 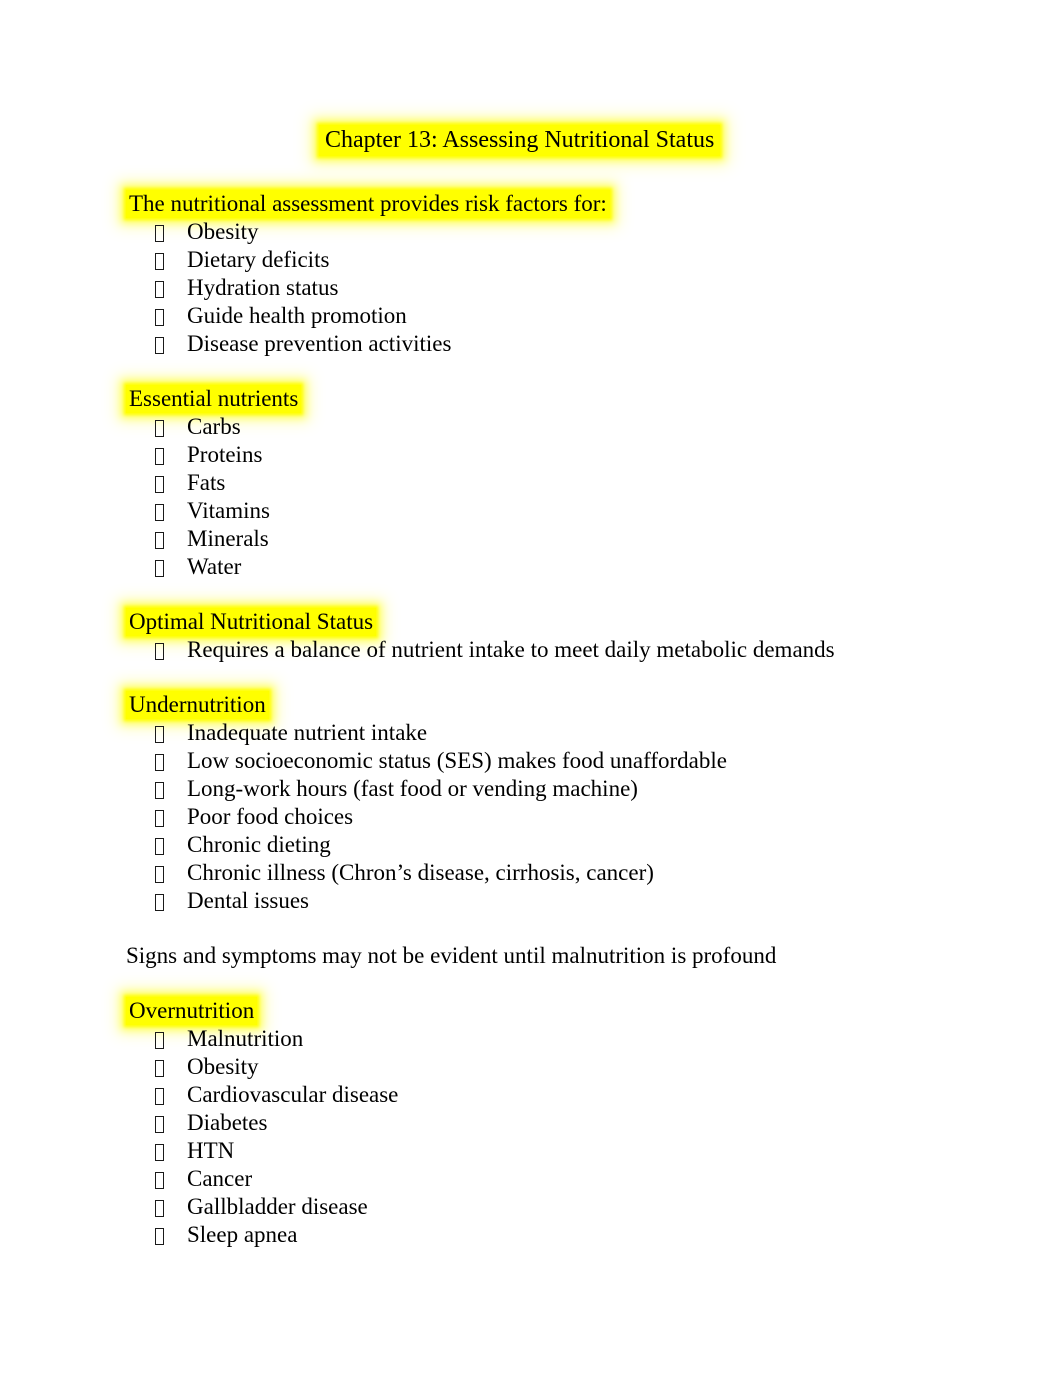 What do you see at coordinates (242, 1234) in the screenshot?
I see `list-item-label: Sleep apnea` at bounding box center [242, 1234].